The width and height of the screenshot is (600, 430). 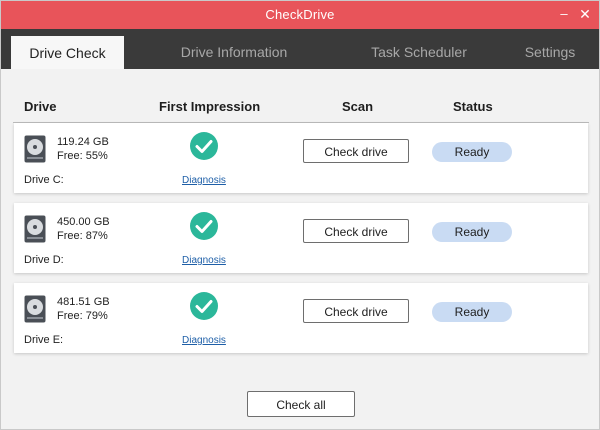 What do you see at coordinates (82, 316) in the screenshot?
I see `drive-free-space: Free: 79%` at bounding box center [82, 316].